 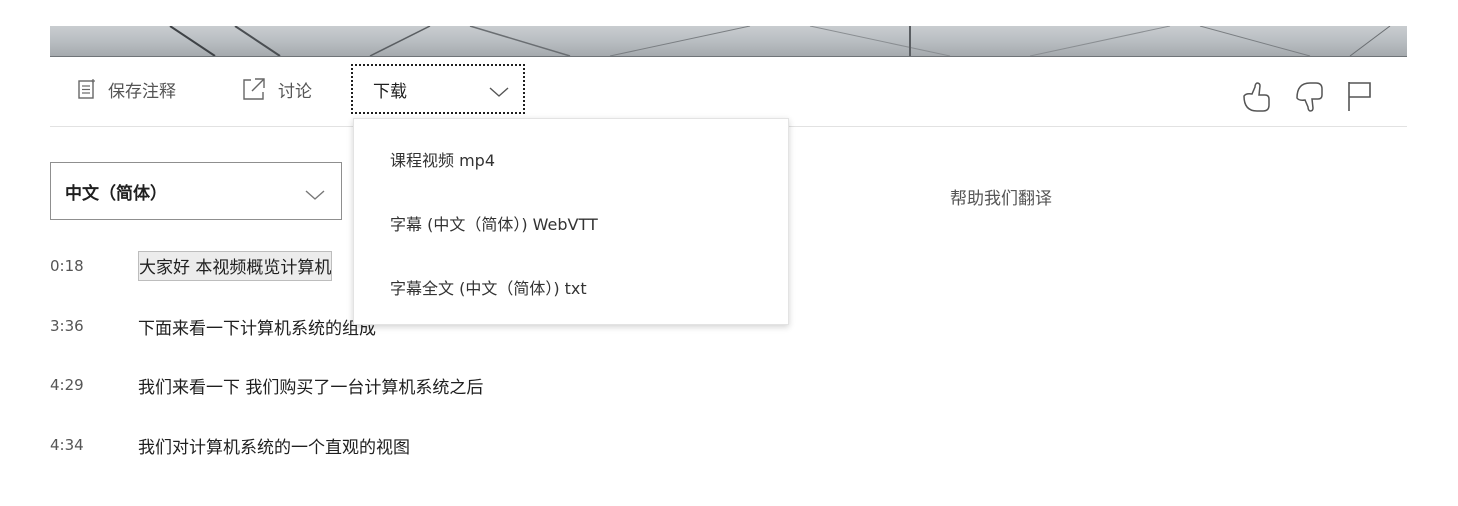 I want to click on discuss-label: 讨论, so click(x=295, y=91).